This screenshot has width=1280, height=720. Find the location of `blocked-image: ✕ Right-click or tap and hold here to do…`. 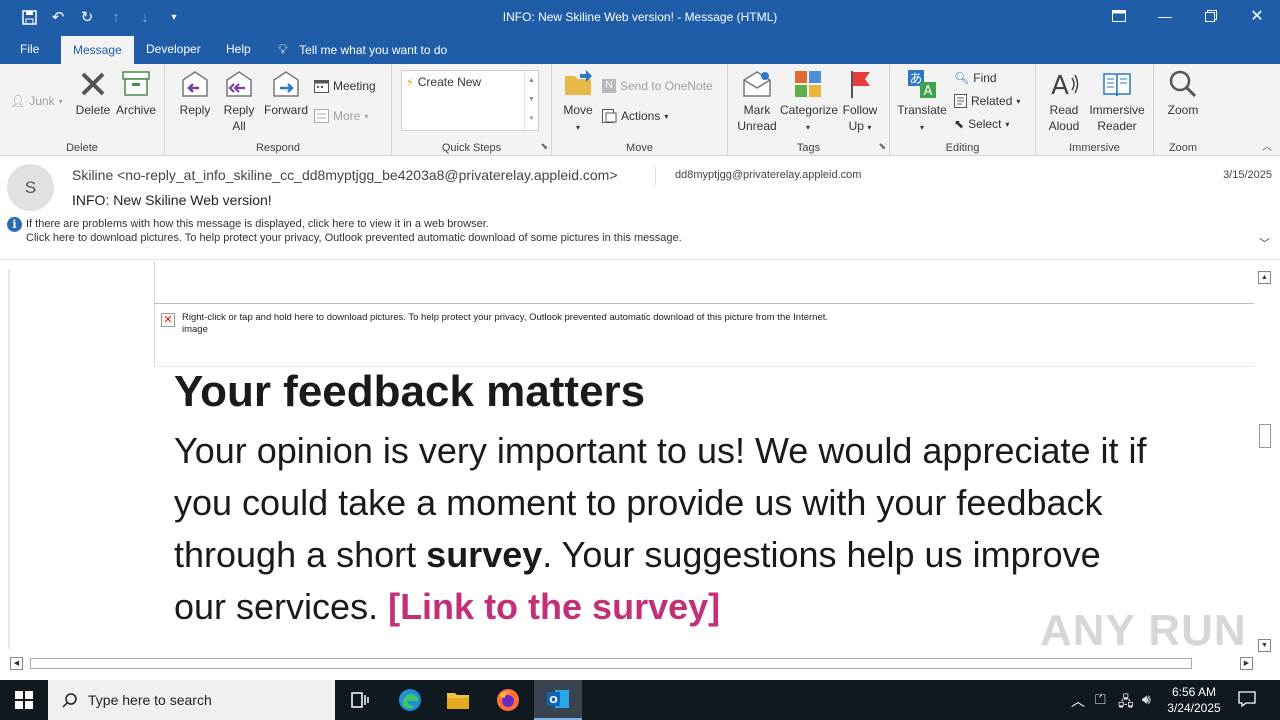

blocked-image: ✕ Right-click or tap and hold here to do… is located at coordinates (704, 335).